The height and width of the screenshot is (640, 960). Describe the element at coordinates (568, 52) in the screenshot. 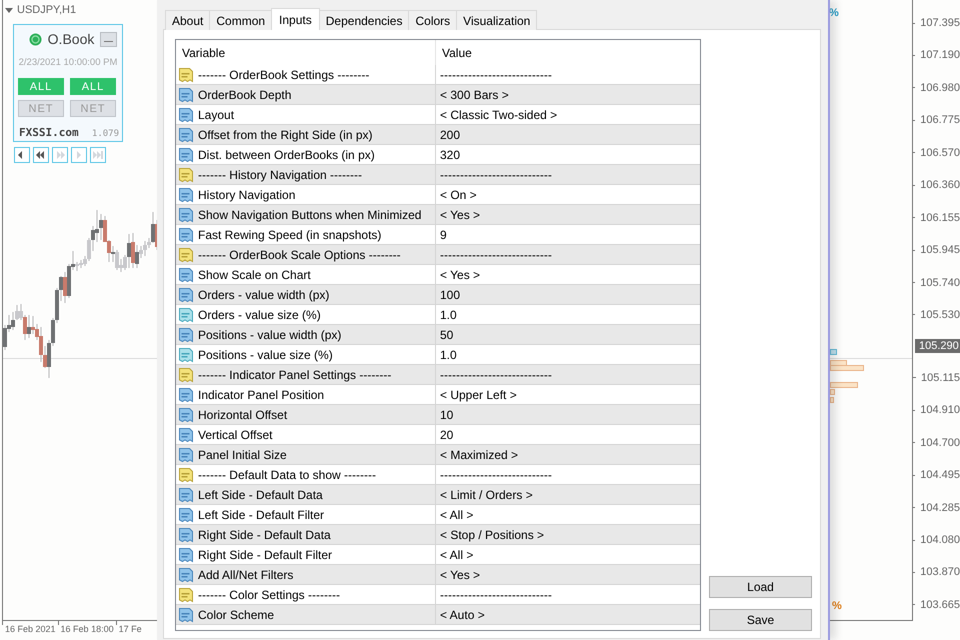

I see `column-header: Value` at that location.